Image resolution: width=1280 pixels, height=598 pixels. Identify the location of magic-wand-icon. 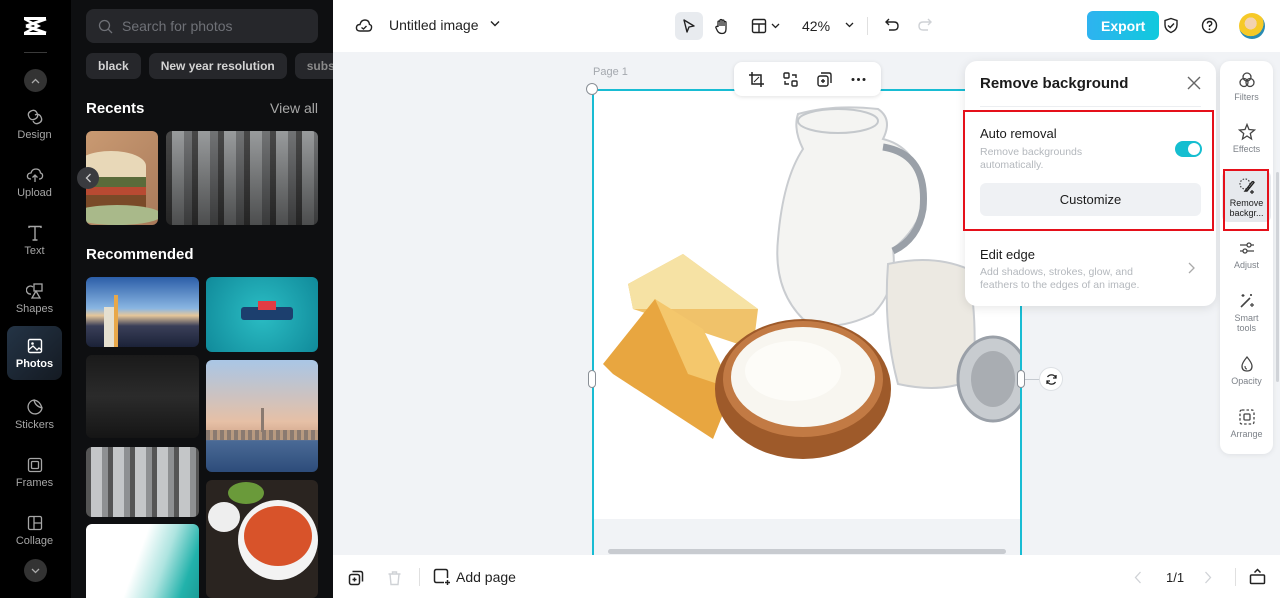
(1246, 301).